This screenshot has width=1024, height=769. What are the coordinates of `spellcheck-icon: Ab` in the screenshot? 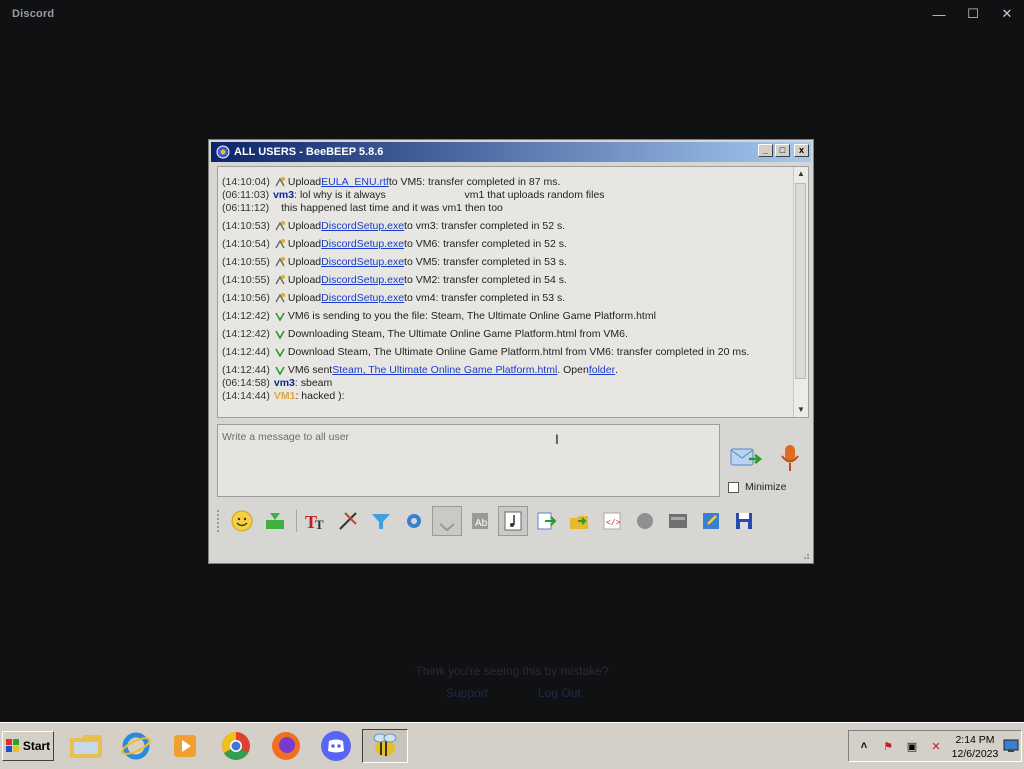 It's located at (480, 521).